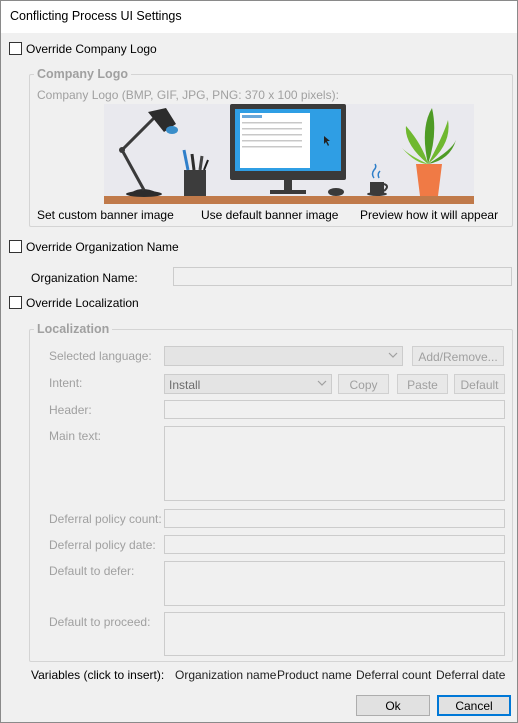  What do you see at coordinates (269, 215) in the screenshot?
I see `use-default-banner-link: Use default banner image` at bounding box center [269, 215].